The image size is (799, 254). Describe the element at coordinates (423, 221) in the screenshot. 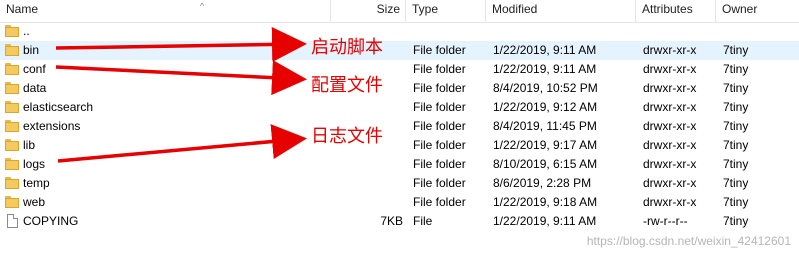

I see `file-type: File` at that location.